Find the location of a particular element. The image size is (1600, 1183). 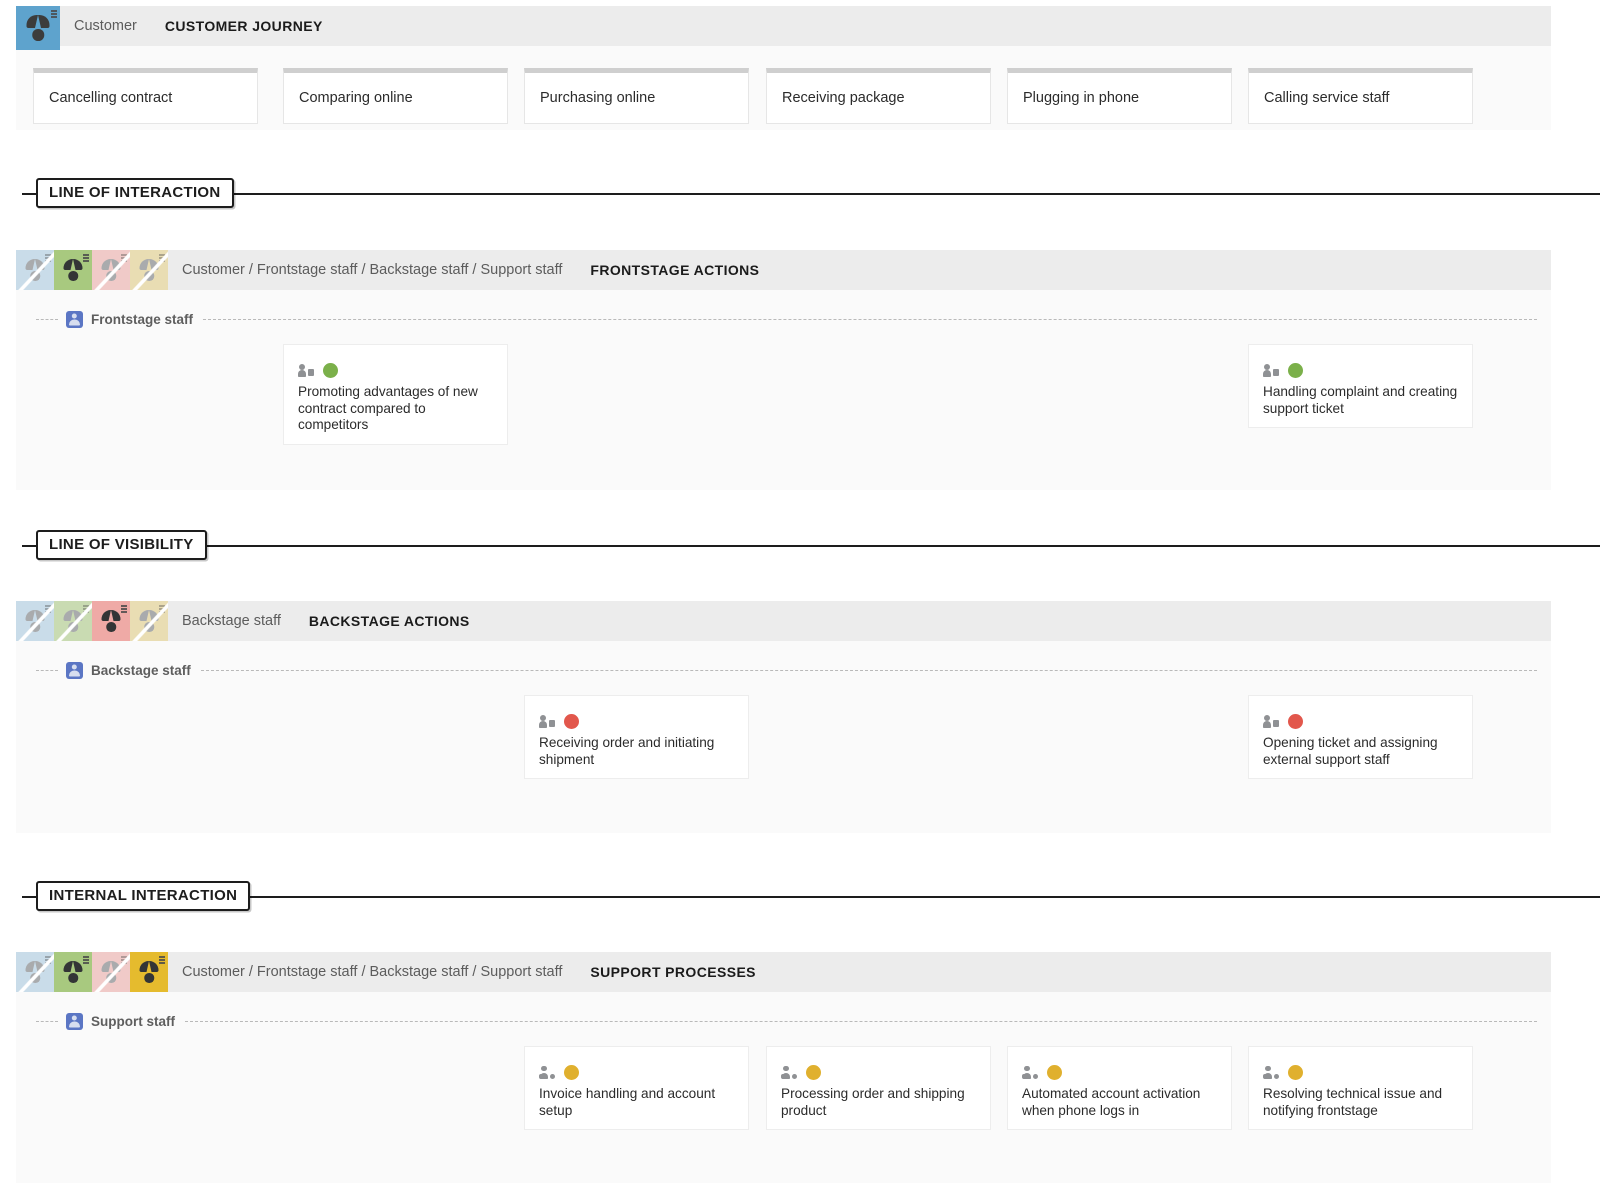

journey-stage-card: Calling service staff is located at coordinates (1360, 96).